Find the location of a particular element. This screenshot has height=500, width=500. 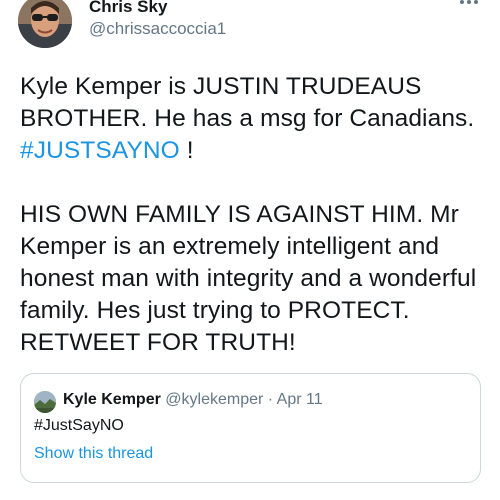

more-horizontal-icon is located at coordinates (469, 6).